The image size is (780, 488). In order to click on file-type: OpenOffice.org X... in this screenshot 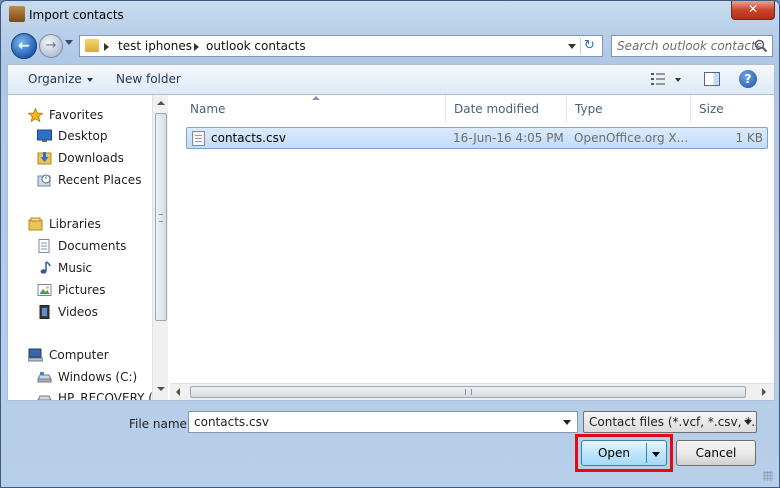, I will do `click(631, 138)`.